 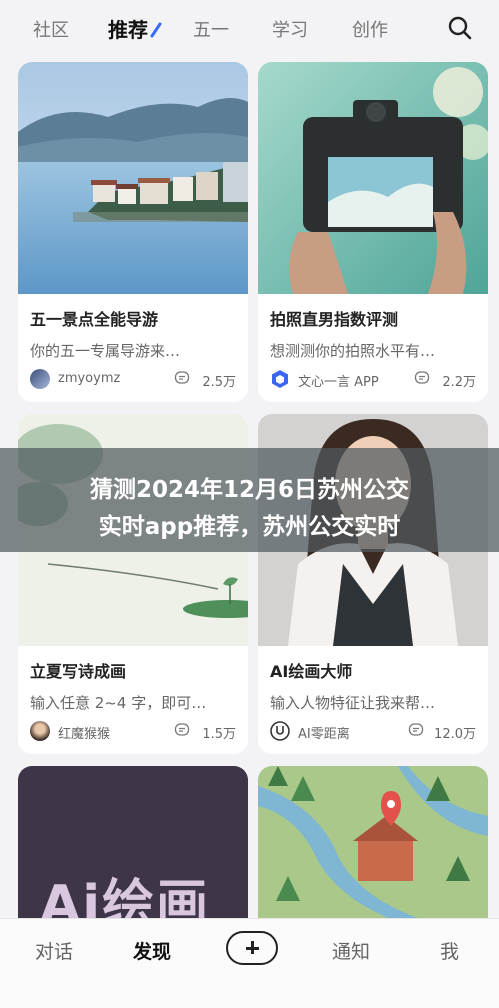 I want to click on card-title: 拍照直男指数评测, so click(x=334, y=319).